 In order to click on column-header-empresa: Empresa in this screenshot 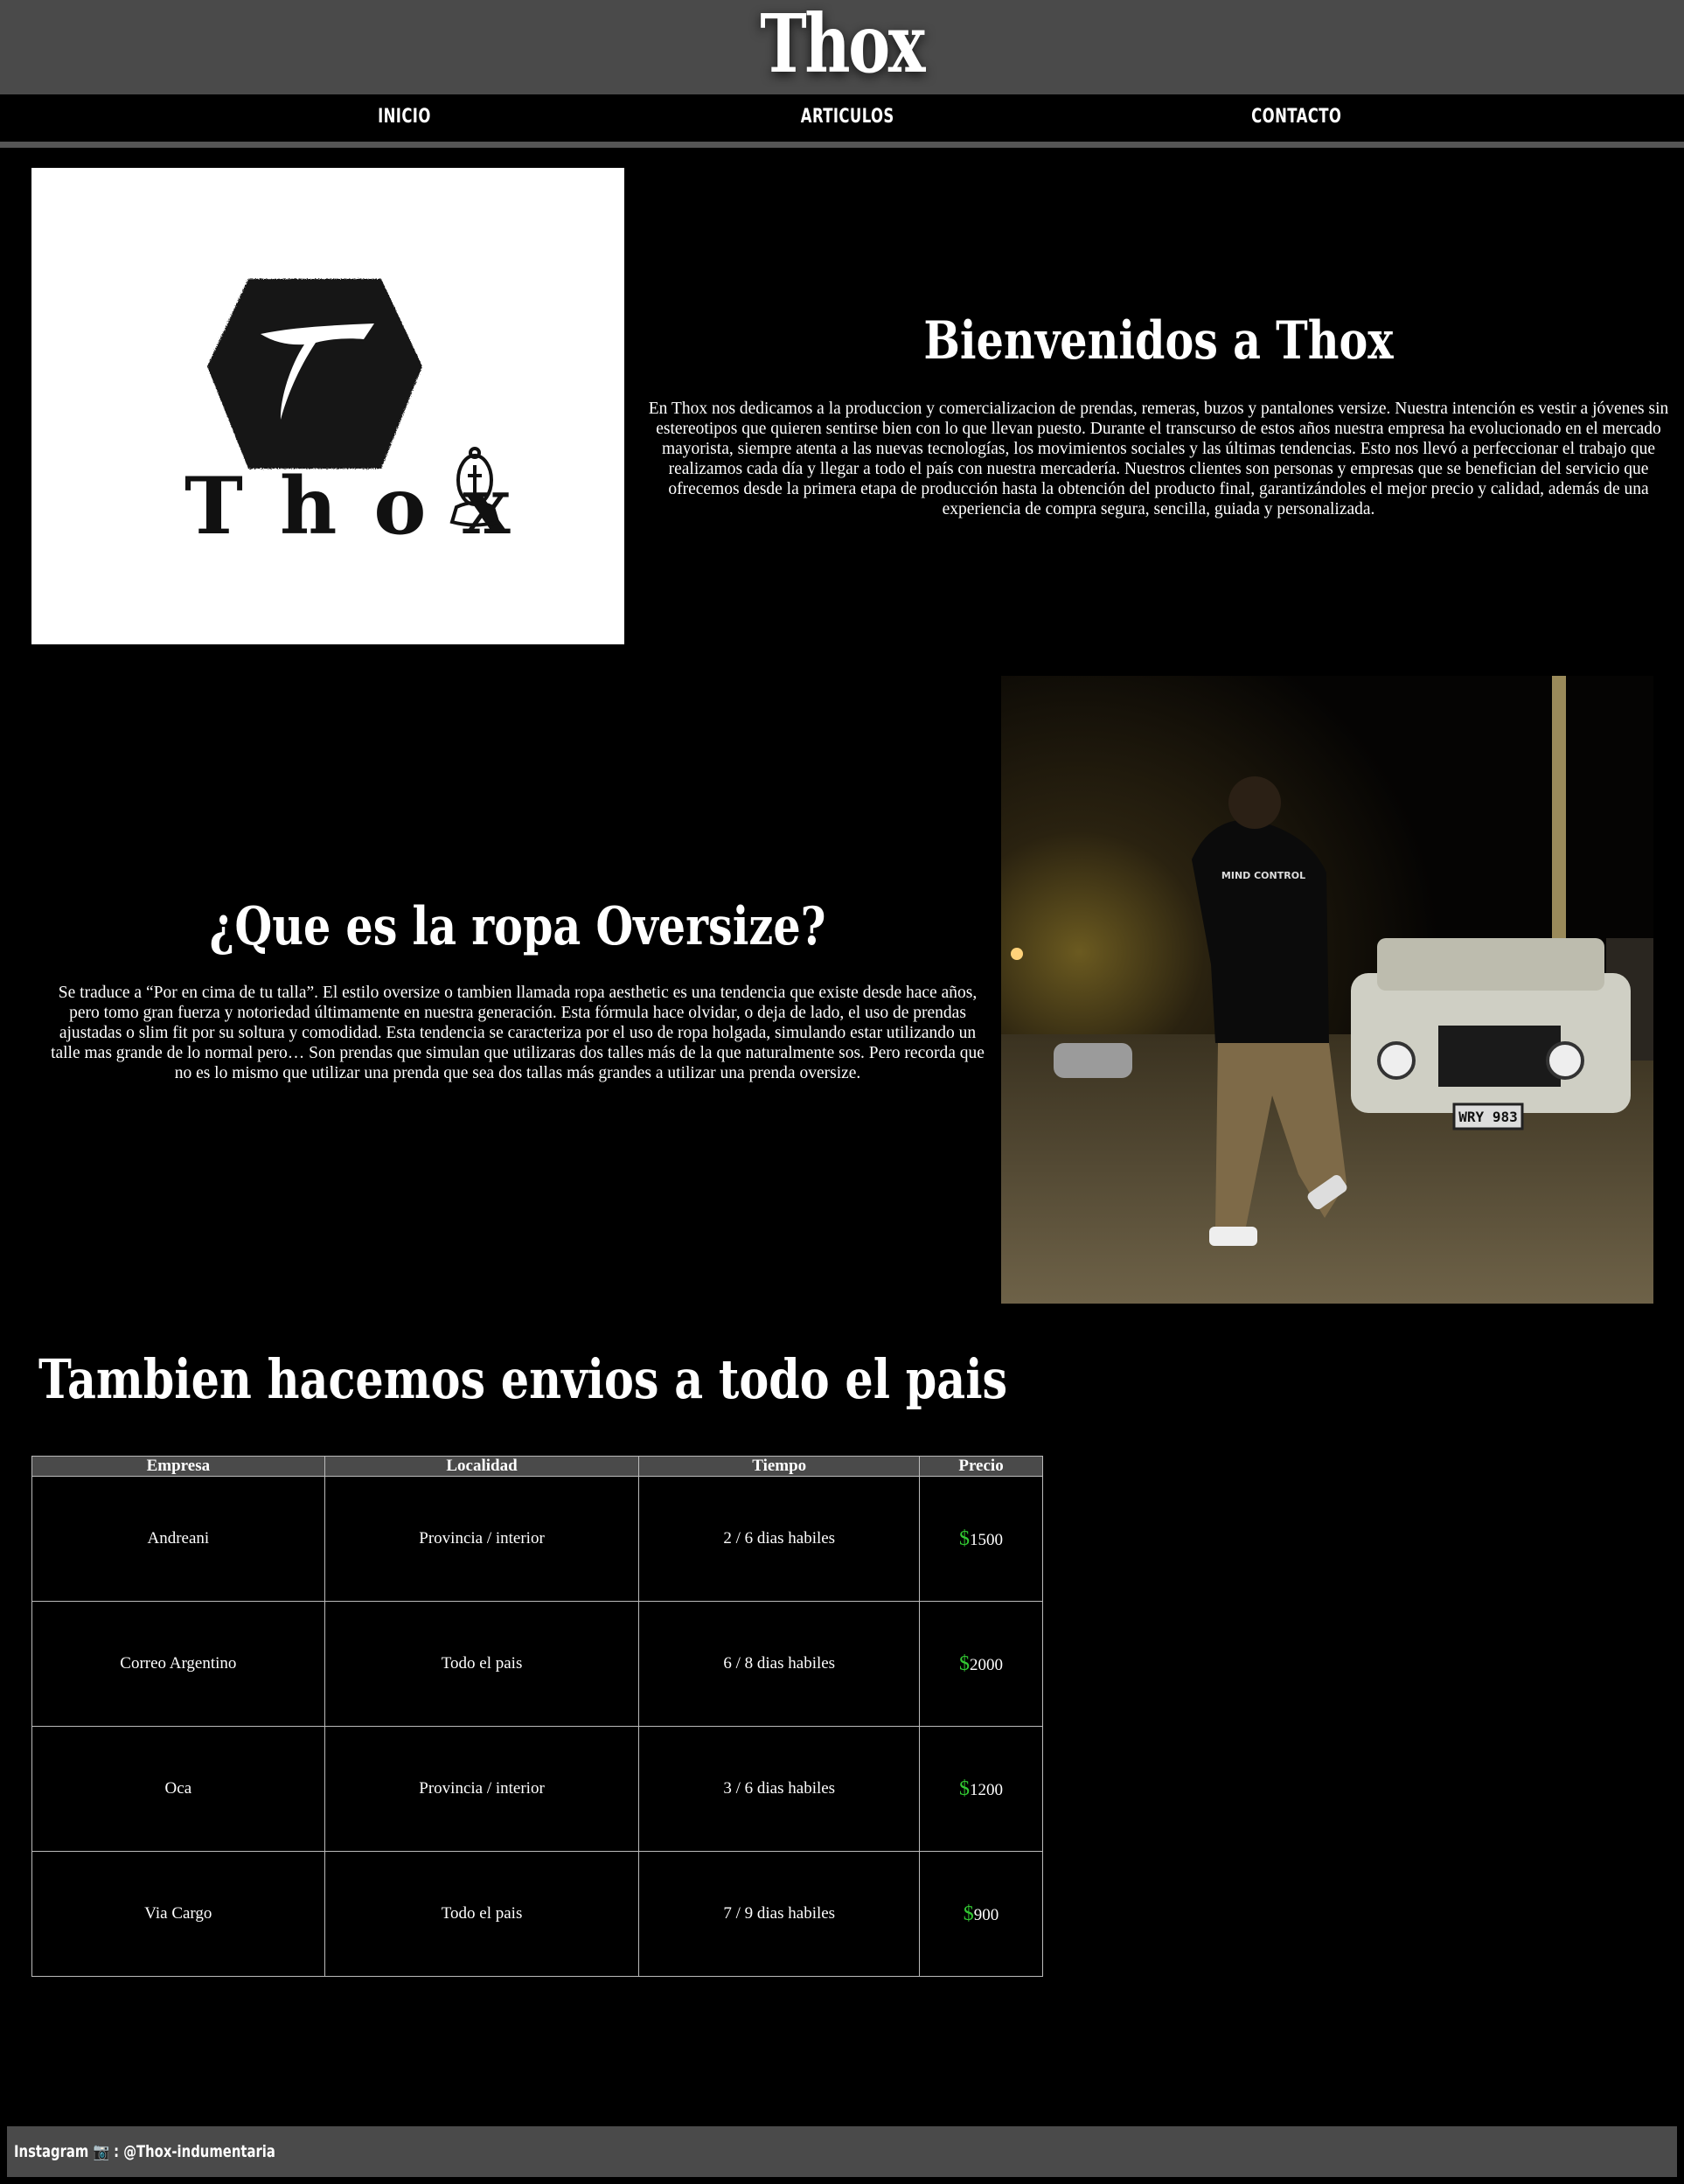, I will do `click(178, 1466)`.